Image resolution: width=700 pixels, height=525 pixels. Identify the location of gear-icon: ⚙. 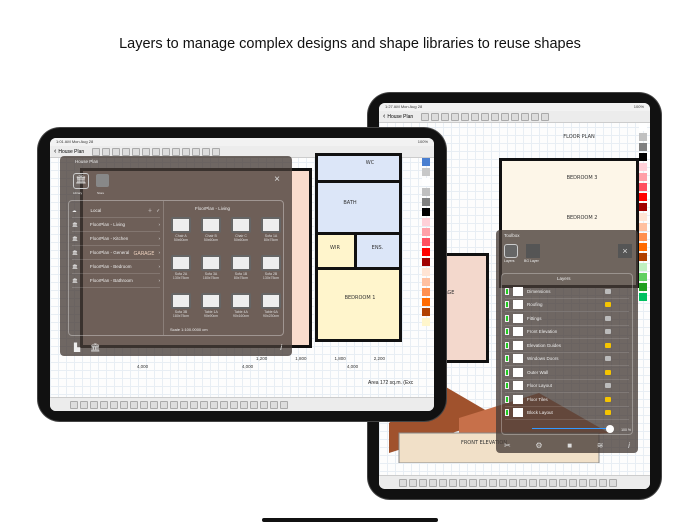
(538, 445).